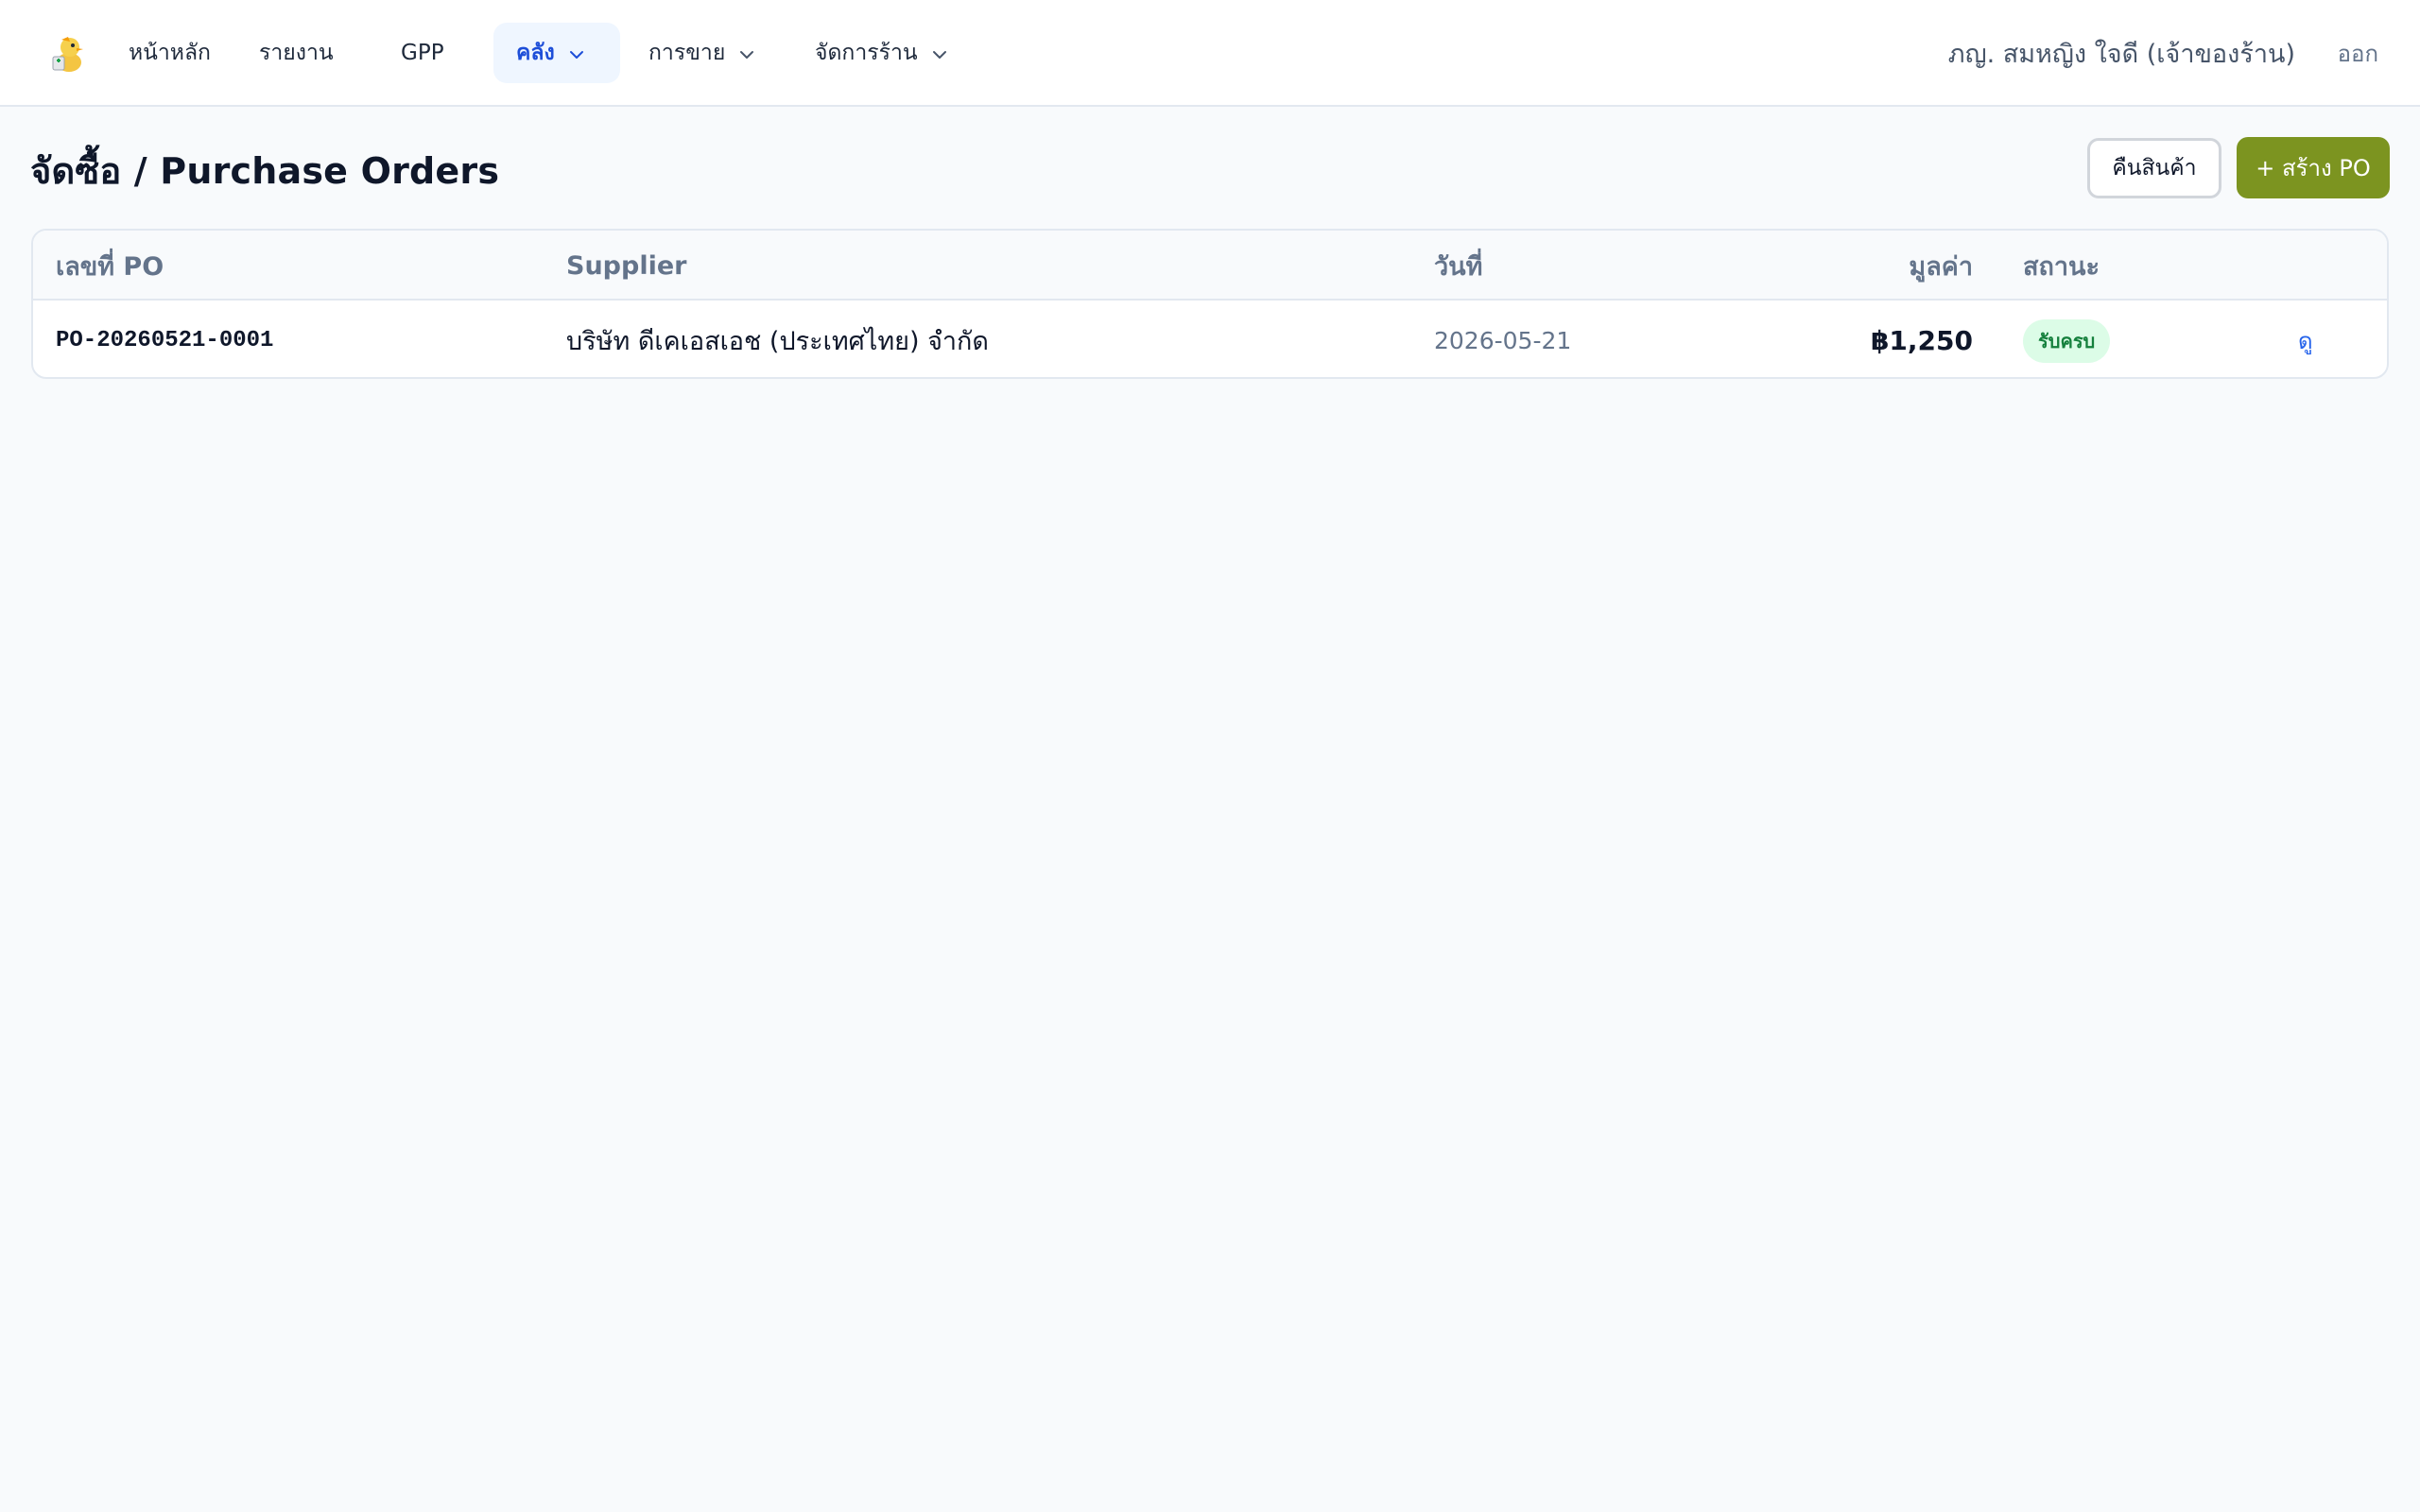 Image resolution: width=2420 pixels, height=1512 pixels. What do you see at coordinates (265, 171) in the screenshot?
I see `page-title: จัดซื้อ / Purchase Orders` at bounding box center [265, 171].